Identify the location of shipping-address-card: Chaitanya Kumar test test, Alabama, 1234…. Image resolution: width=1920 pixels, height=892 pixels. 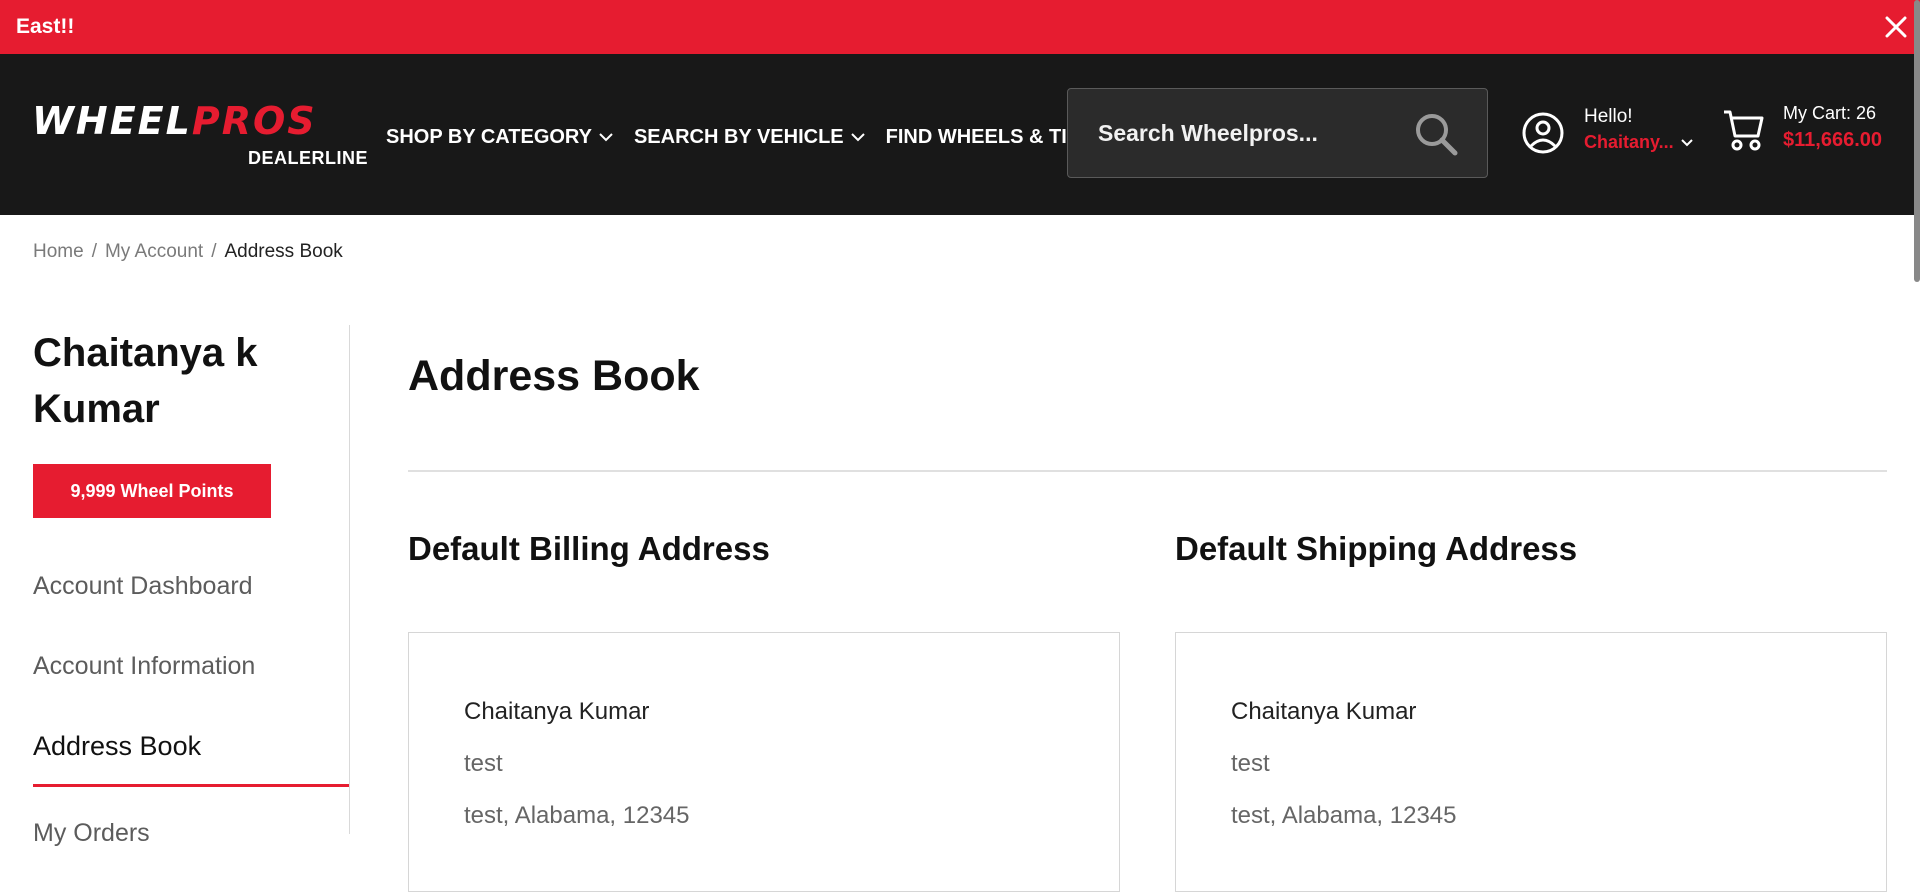
(1531, 762).